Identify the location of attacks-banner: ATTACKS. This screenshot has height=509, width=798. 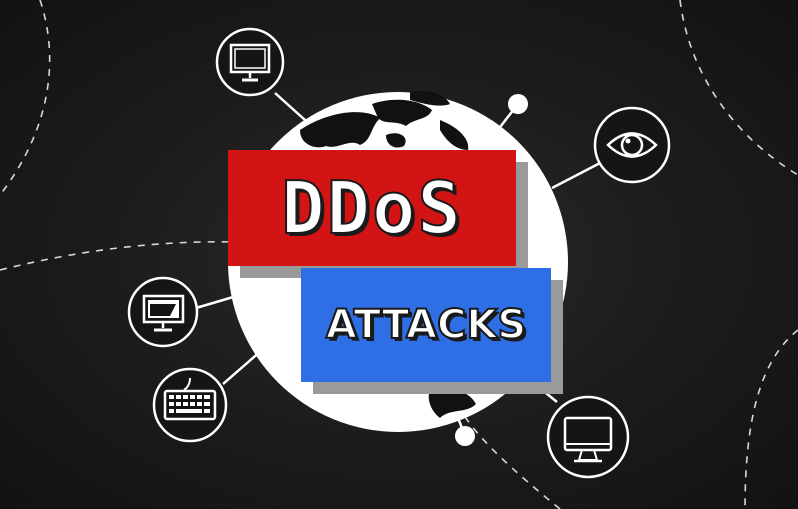
(426, 325).